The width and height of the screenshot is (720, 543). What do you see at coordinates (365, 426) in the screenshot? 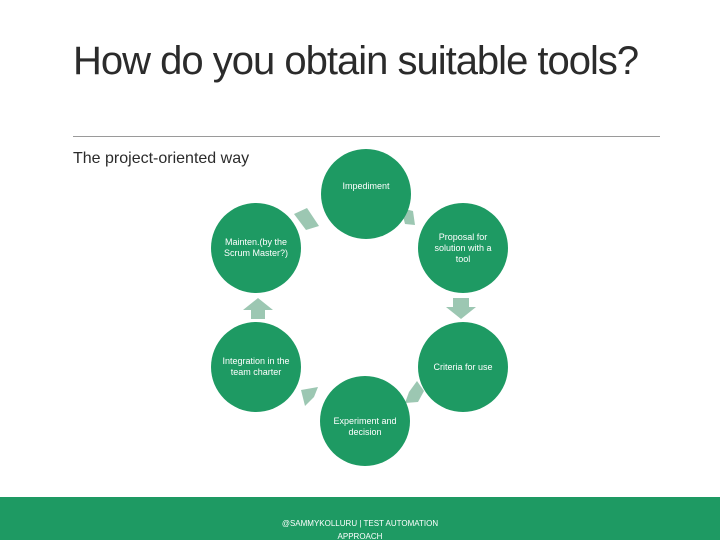
I see `node-label-experiment: Experiment and decision` at bounding box center [365, 426].